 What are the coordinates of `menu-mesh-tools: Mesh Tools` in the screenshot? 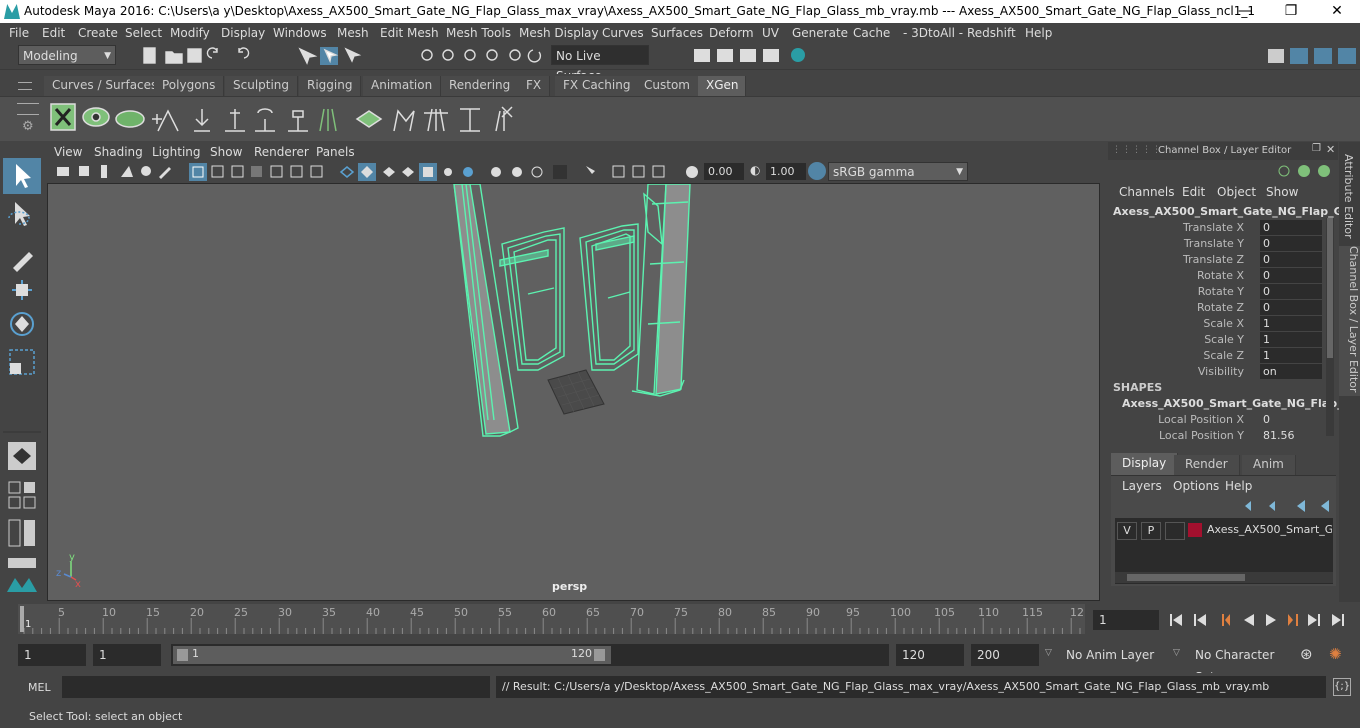 It's located at (478, 33).